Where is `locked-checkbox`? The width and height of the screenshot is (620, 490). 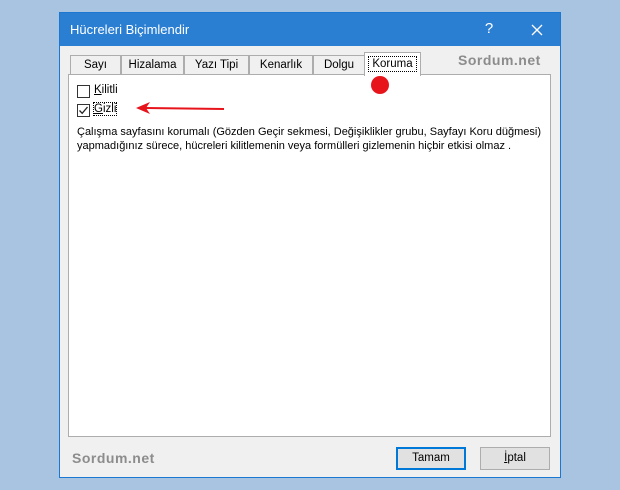 locked-checkbox is located at coordinates (83, 91).